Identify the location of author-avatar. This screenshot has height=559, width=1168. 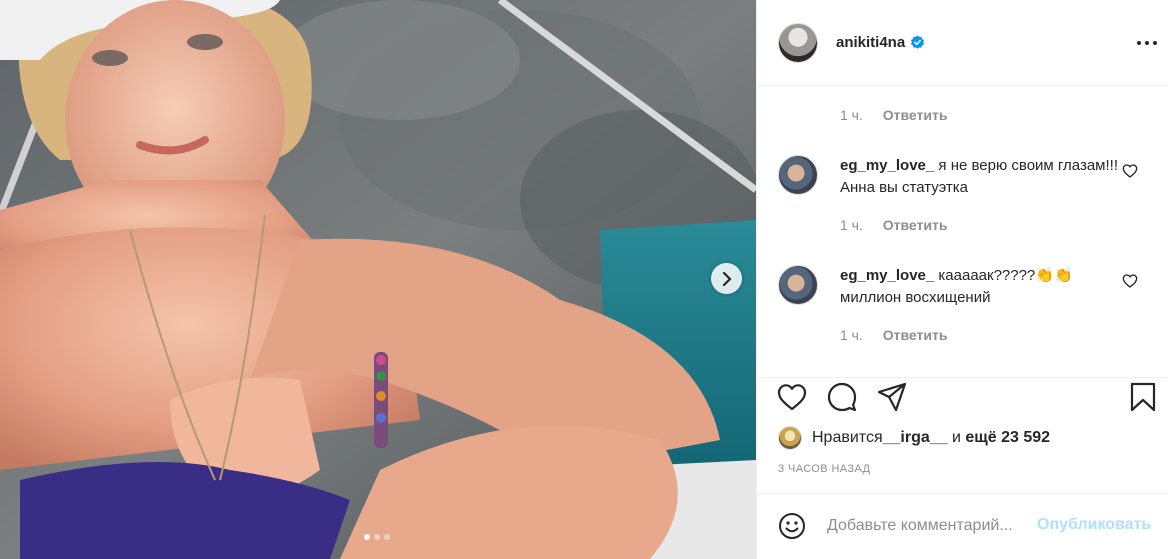
(798, 42).